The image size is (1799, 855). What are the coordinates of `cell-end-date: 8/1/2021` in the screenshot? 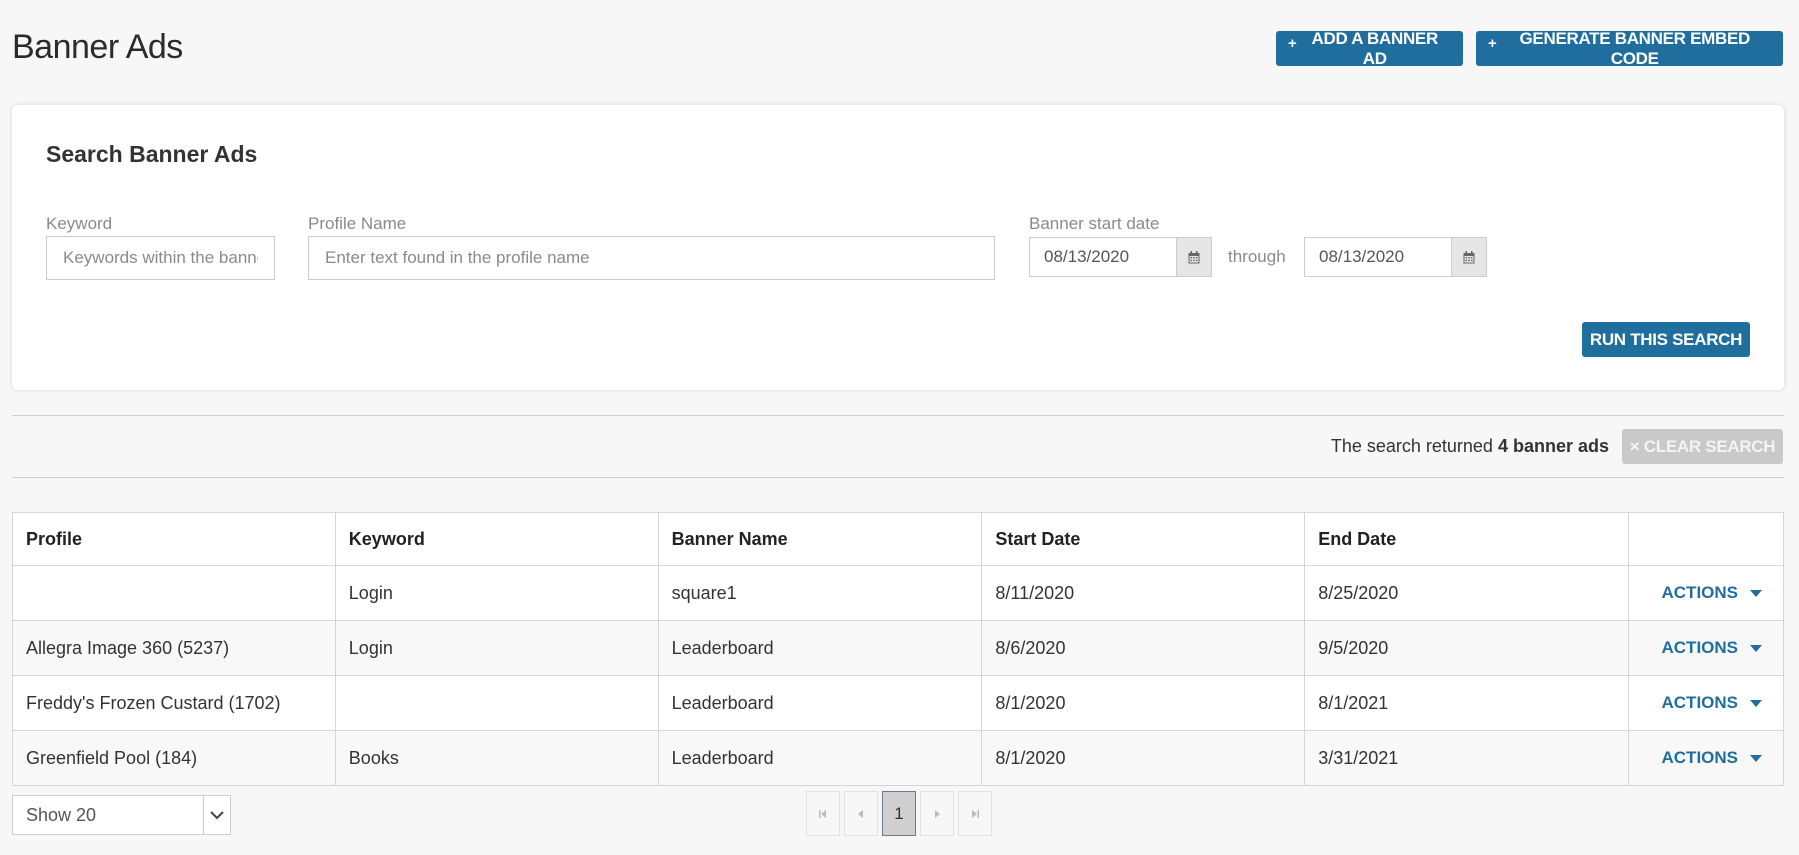 It's located at (1466, 703).